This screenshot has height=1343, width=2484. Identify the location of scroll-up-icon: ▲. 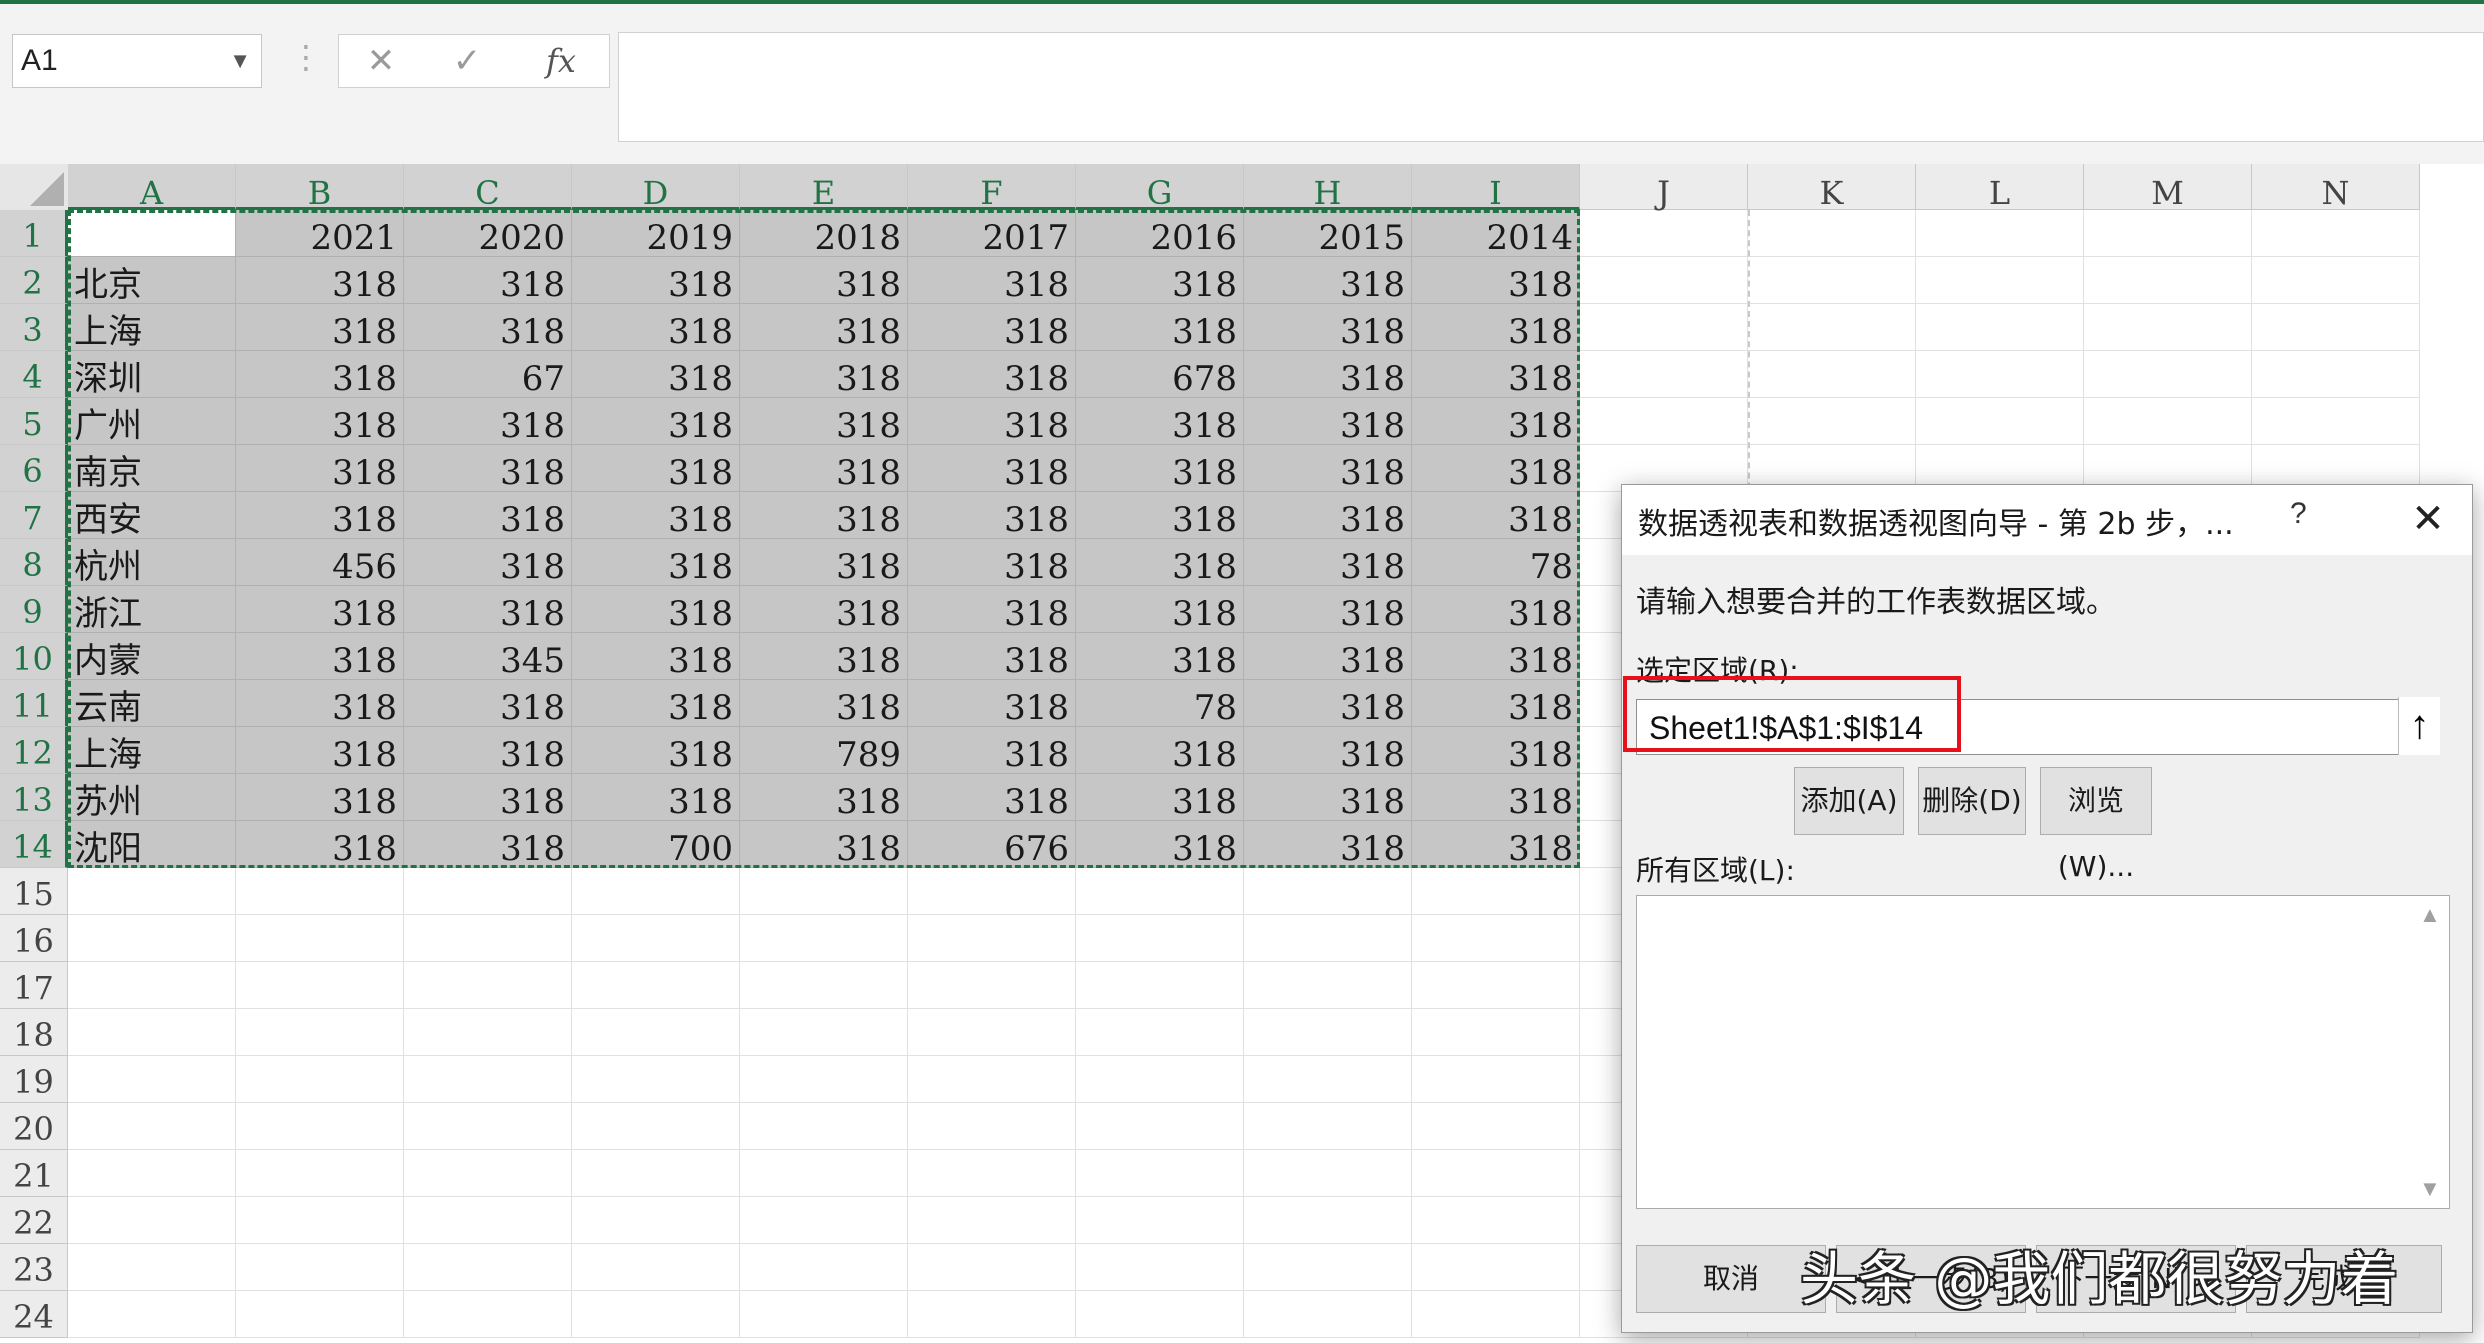
(2430, 915).